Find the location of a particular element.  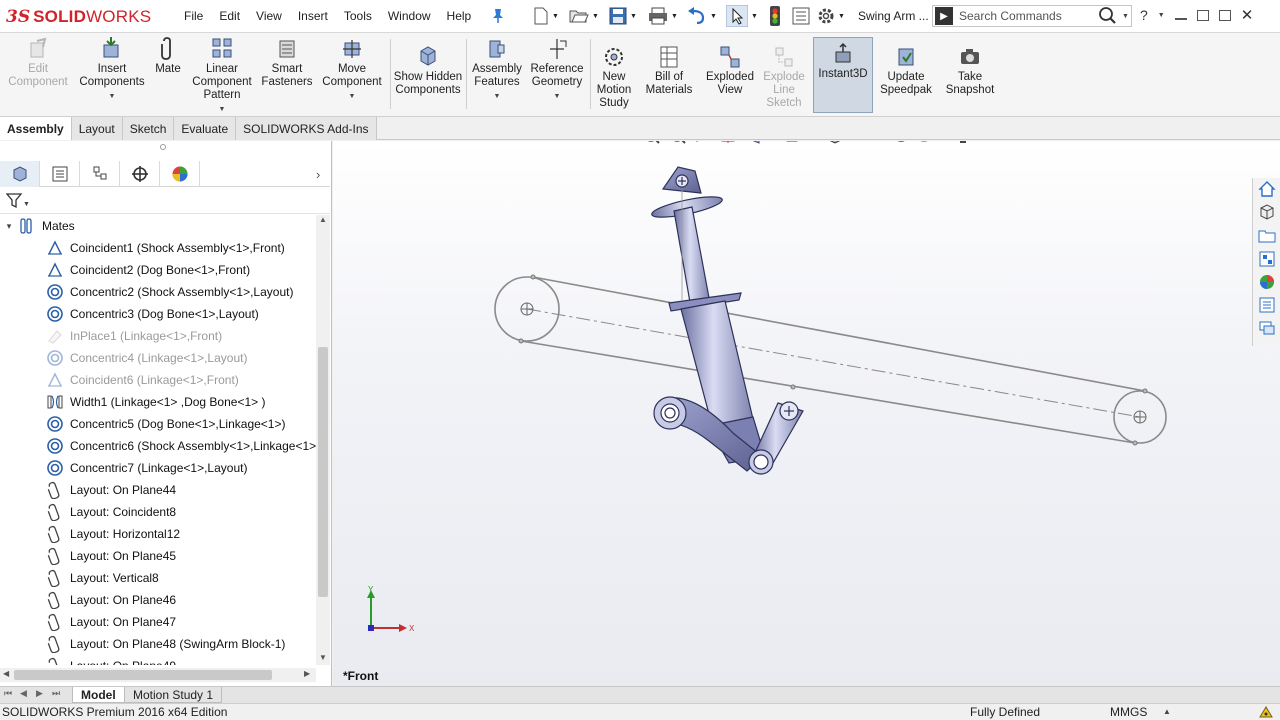

tree-vertical-scrollbar: ▲ ▼ is located at coordinates (323, 440).